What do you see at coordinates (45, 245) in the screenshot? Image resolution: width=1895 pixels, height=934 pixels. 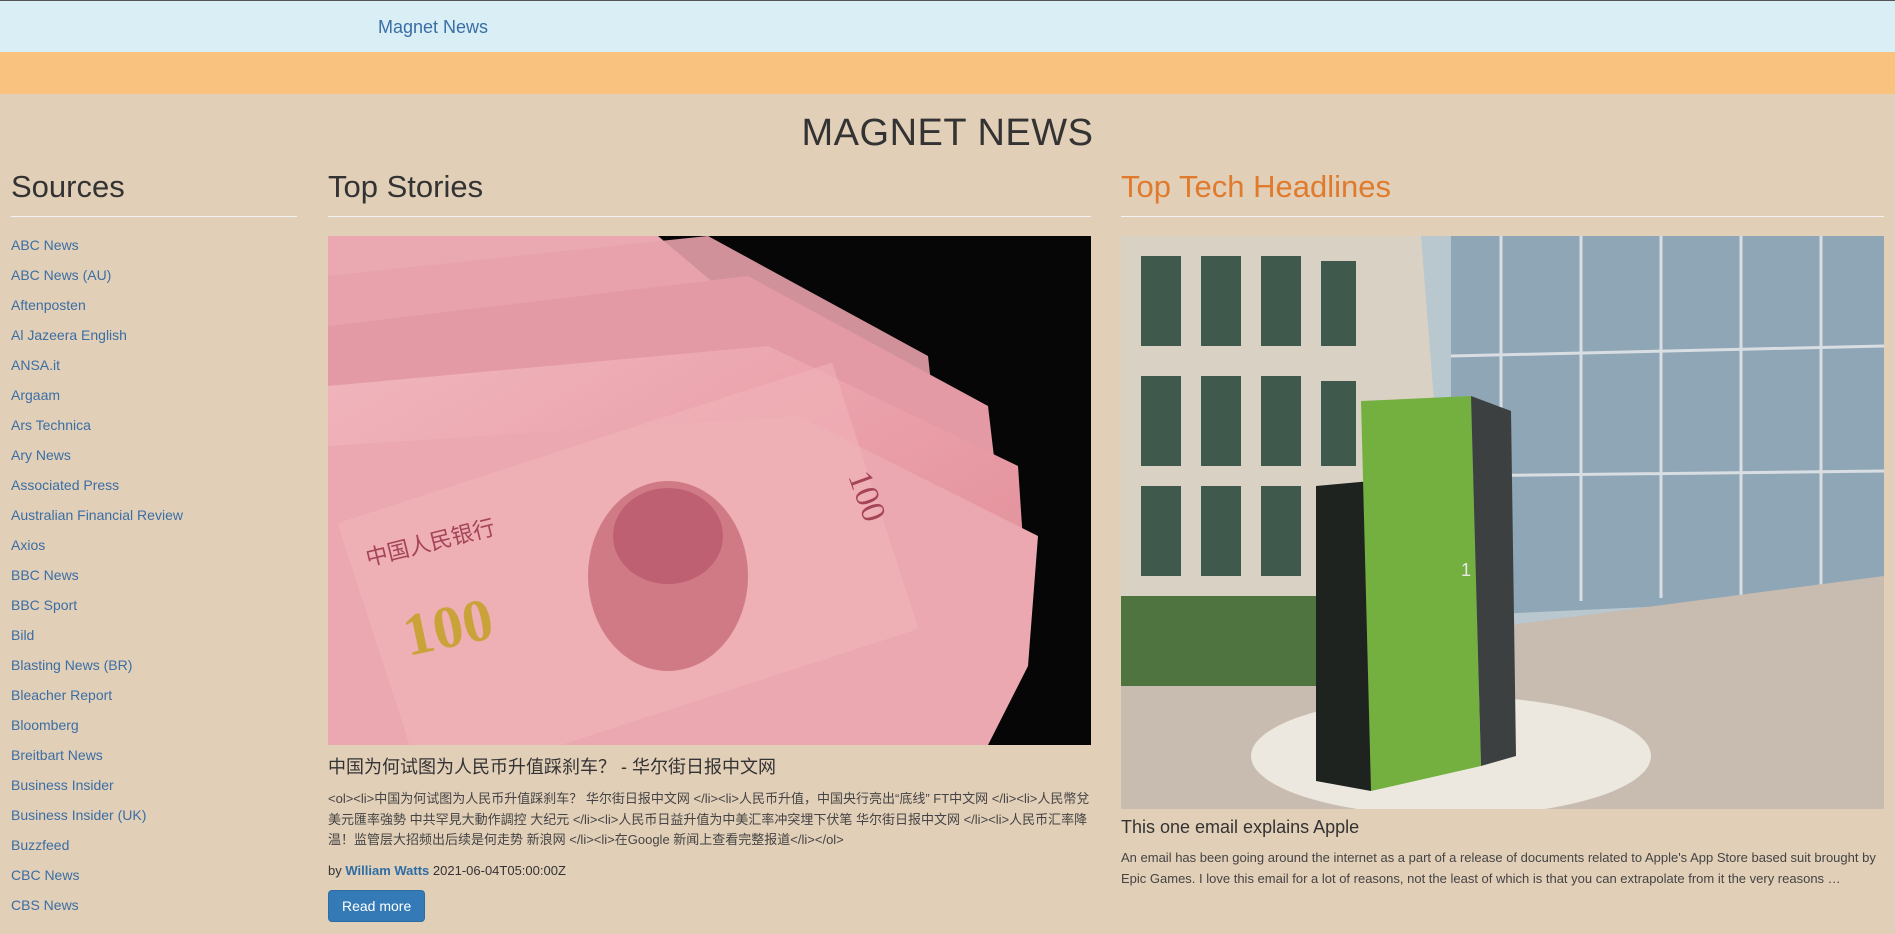 I see `source-link: ABC News` at bounding box center [45, 245].